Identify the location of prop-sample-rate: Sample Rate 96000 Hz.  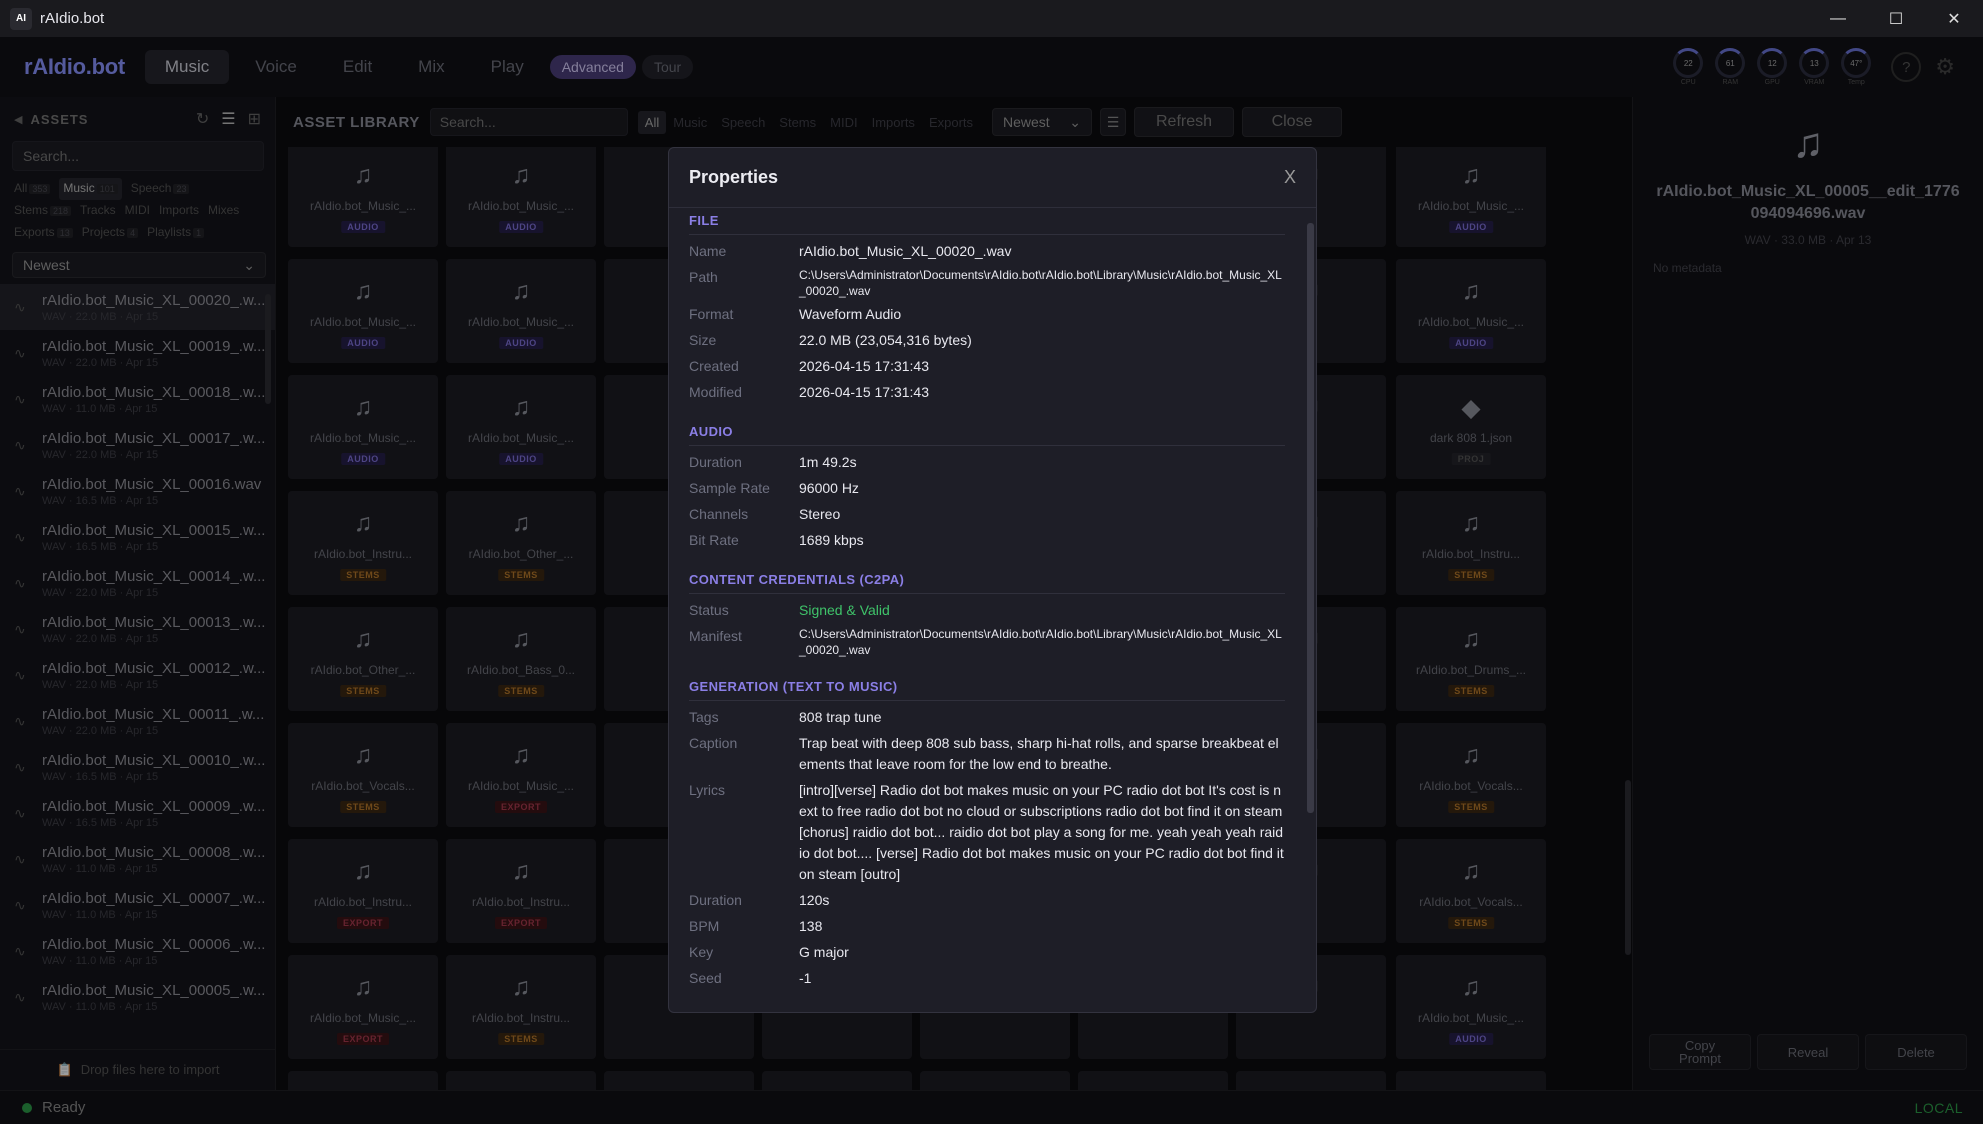
(774, 488).